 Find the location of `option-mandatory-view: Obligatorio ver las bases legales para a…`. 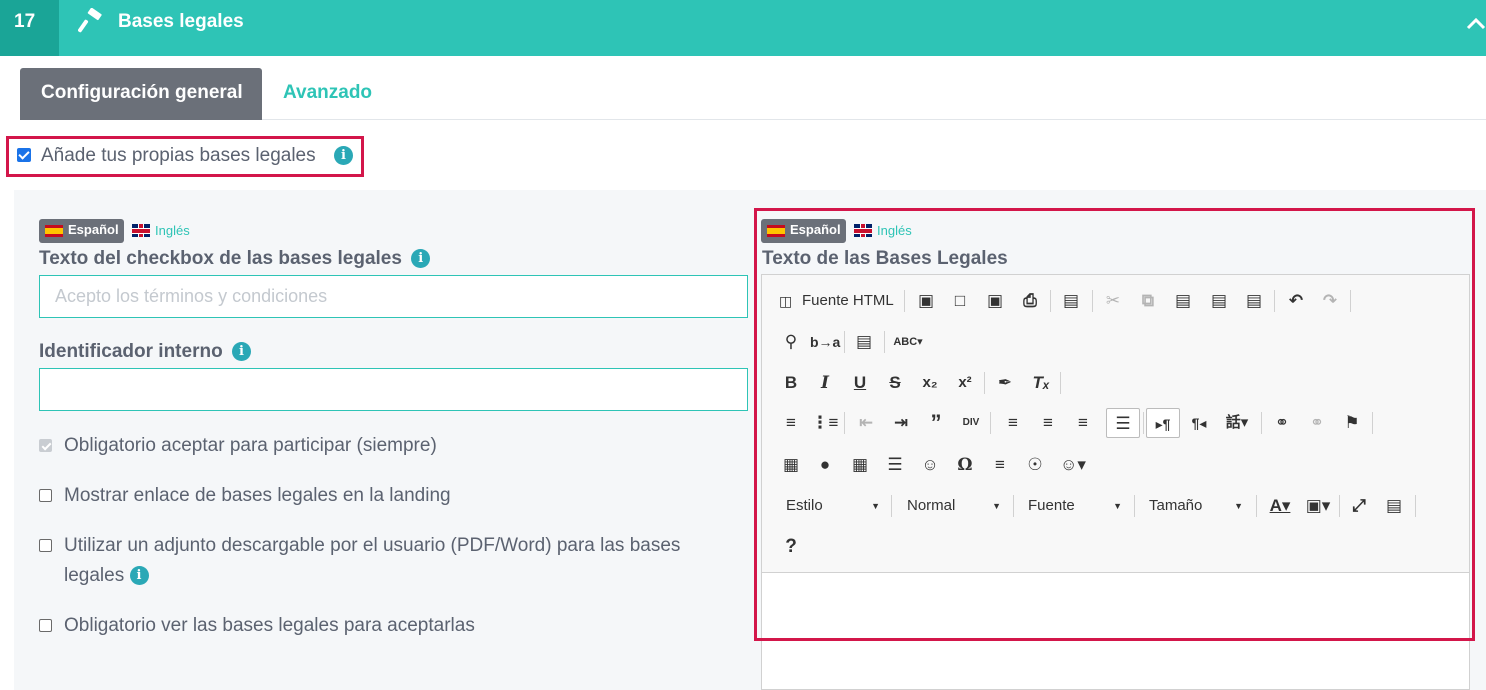

option-mandatory-view: Obligatorio ver las bases legales para a… is located at coordinates (389, 626).